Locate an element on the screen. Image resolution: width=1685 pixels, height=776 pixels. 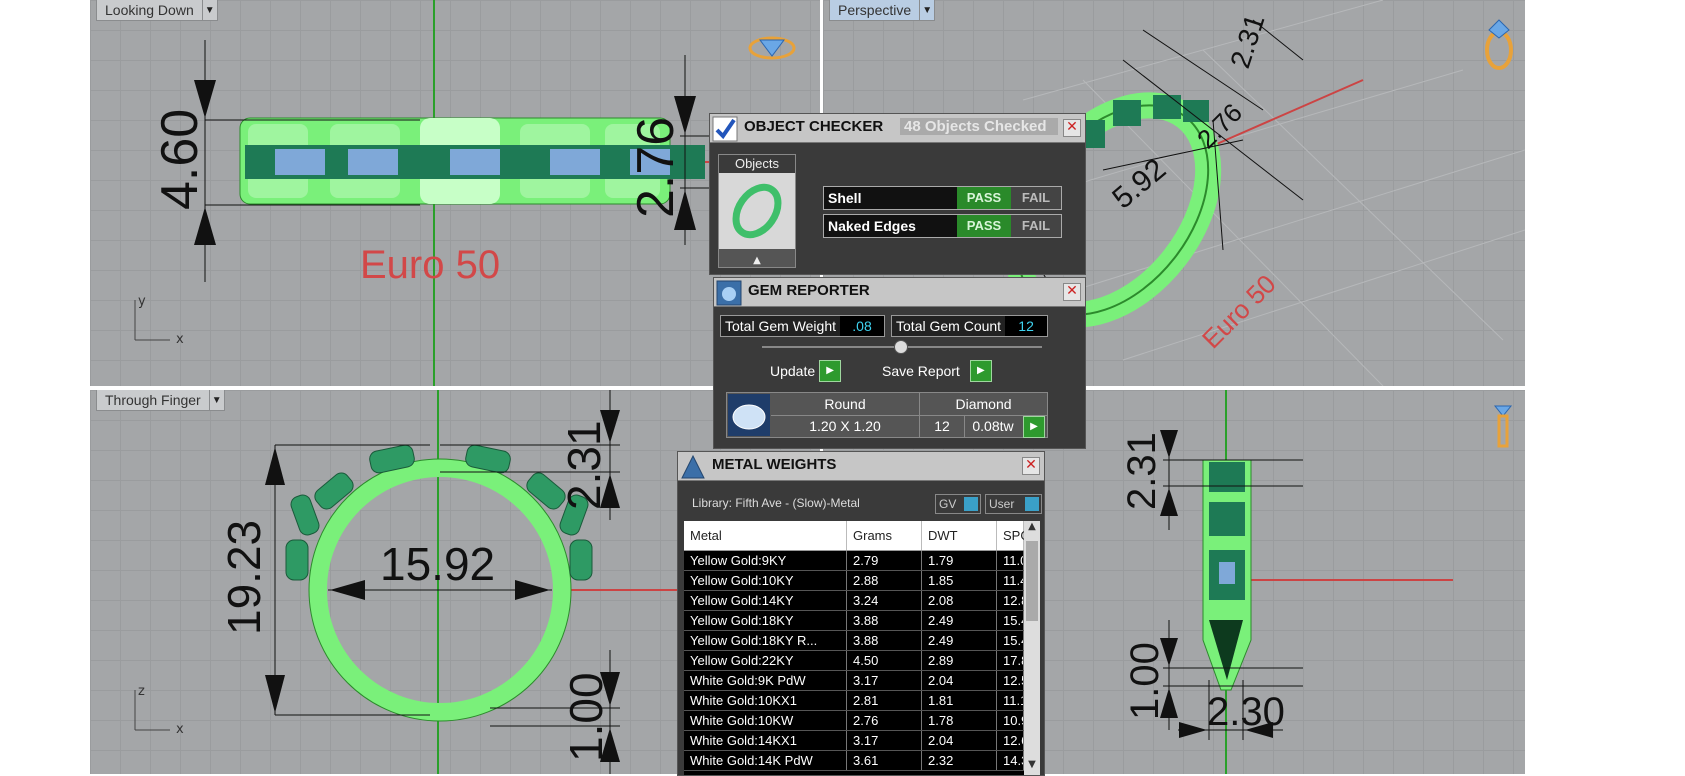
column-header-metal: Metal is located at coordinates (765, 536).